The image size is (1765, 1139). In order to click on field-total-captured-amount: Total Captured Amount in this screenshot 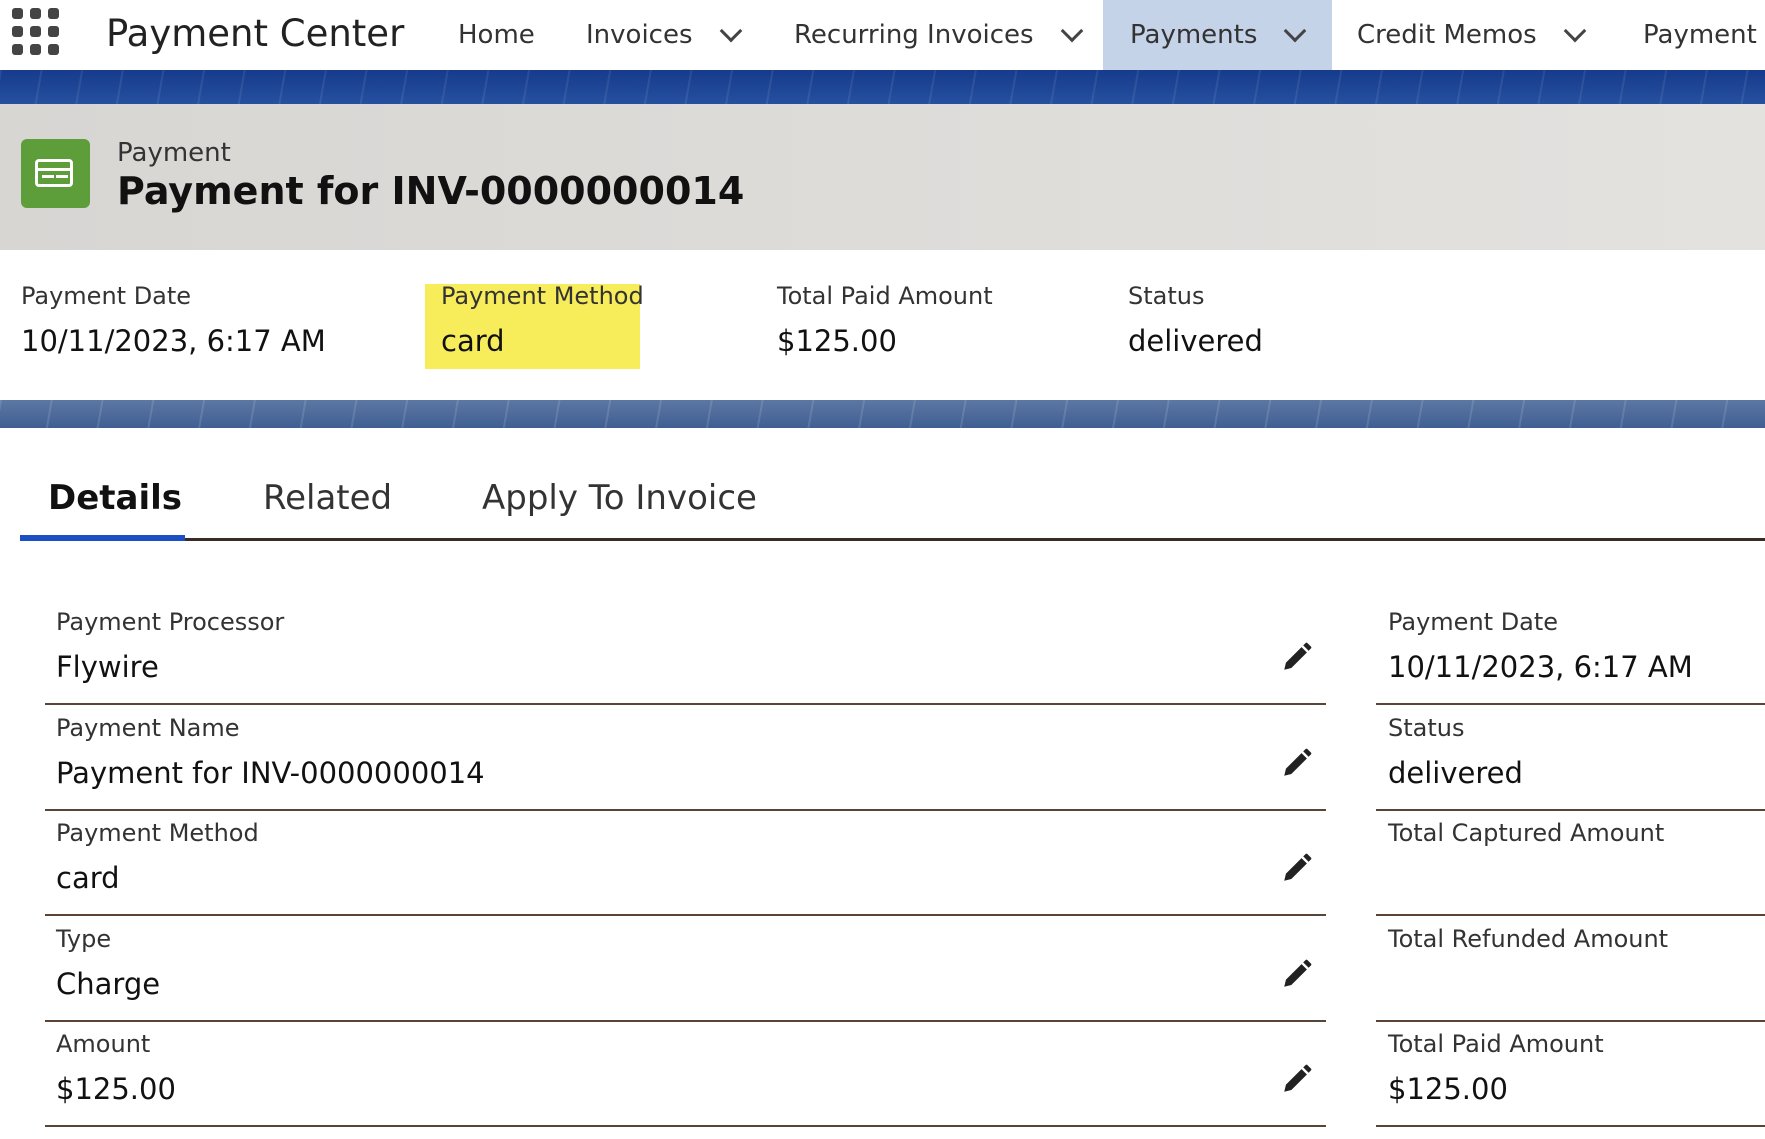, I will do `click(1570, 863)`.